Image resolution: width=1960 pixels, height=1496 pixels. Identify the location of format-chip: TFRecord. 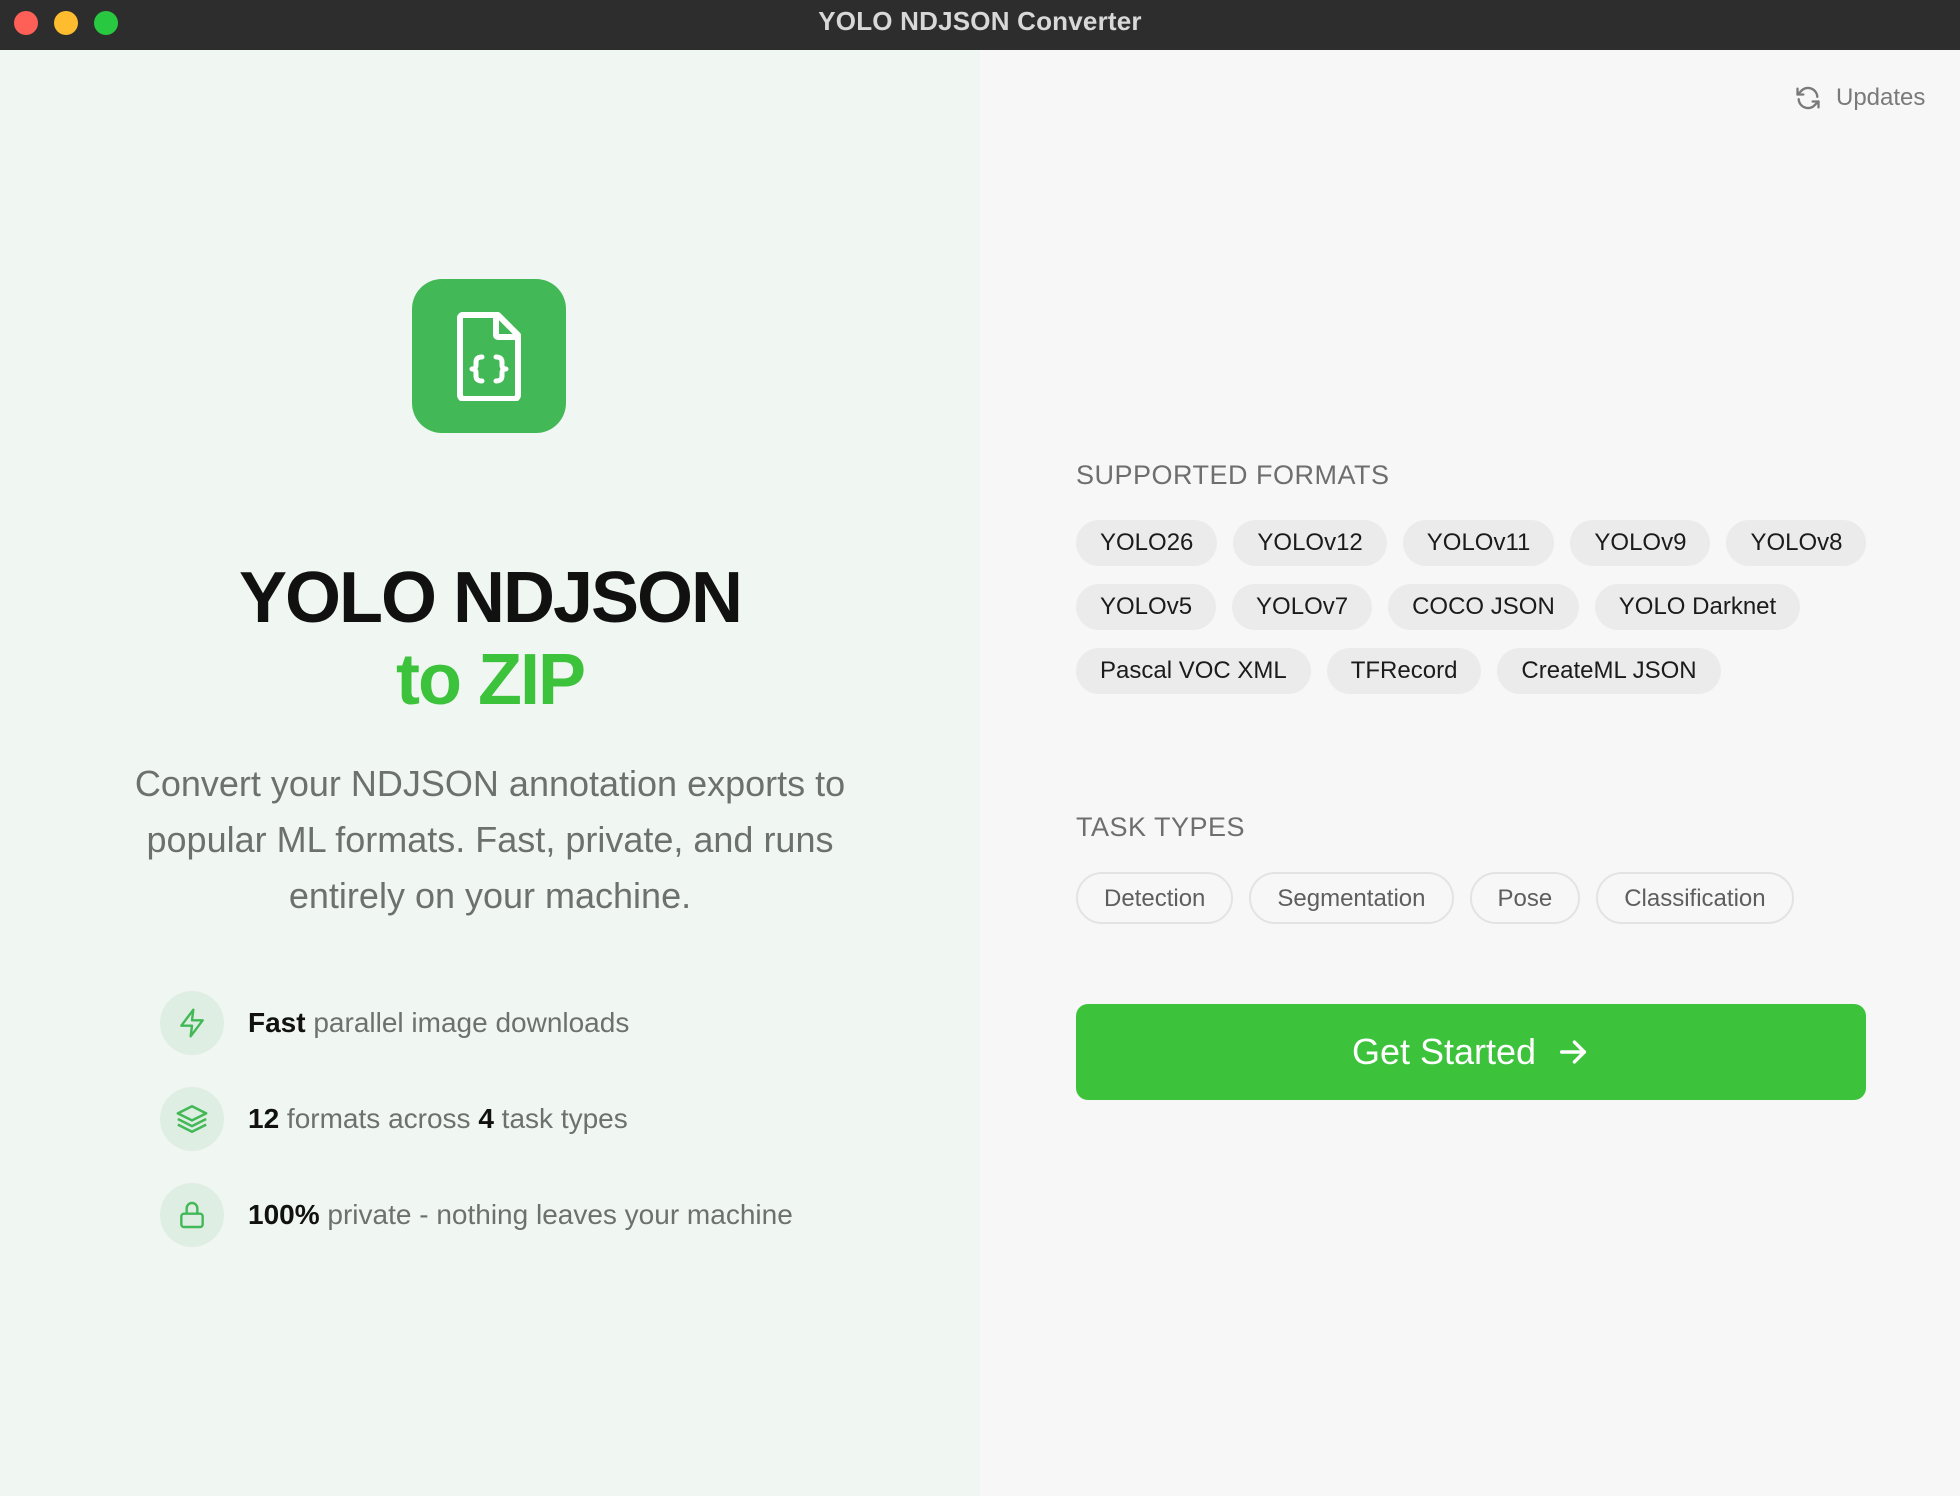
(1404, 671).